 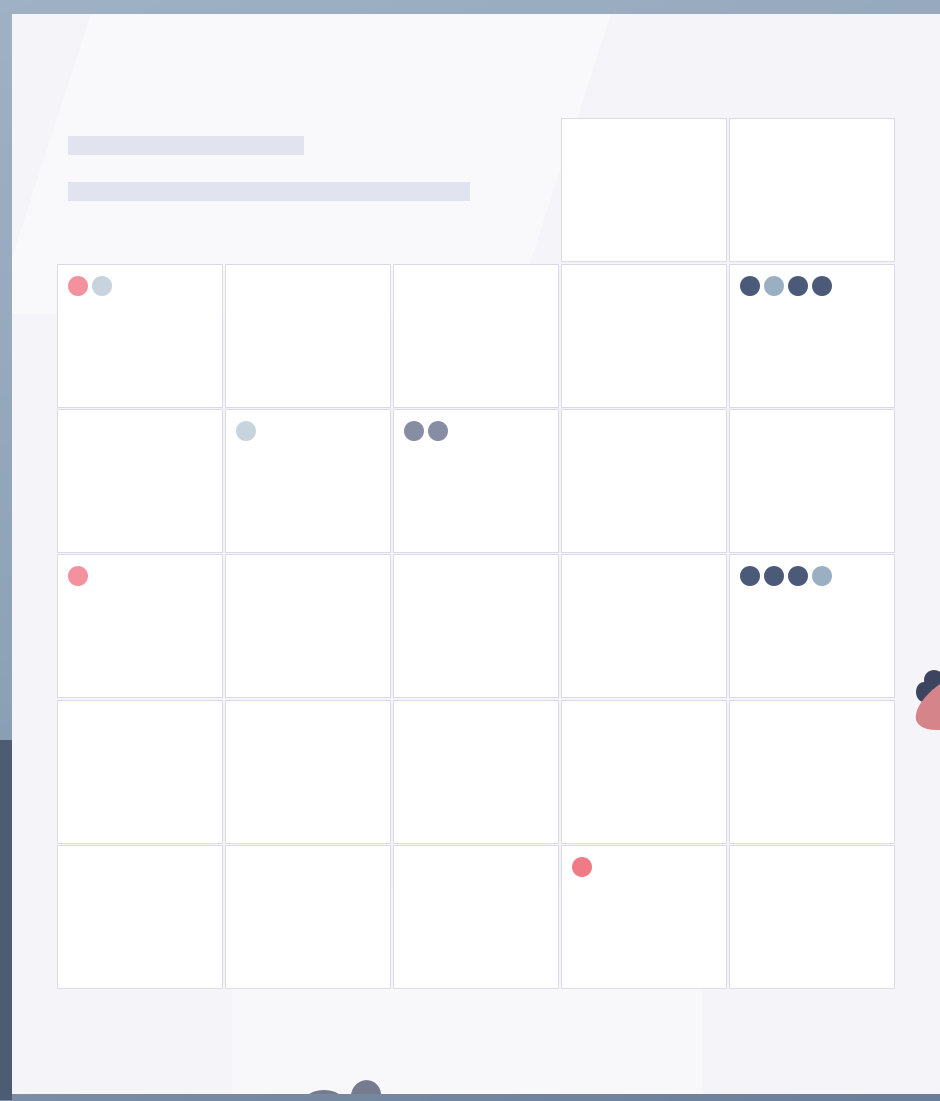 What do you see at coordinates (345, 1087) in the screenshot?
I see `plant-leaves-icon` at bounding box center [345, 1087].